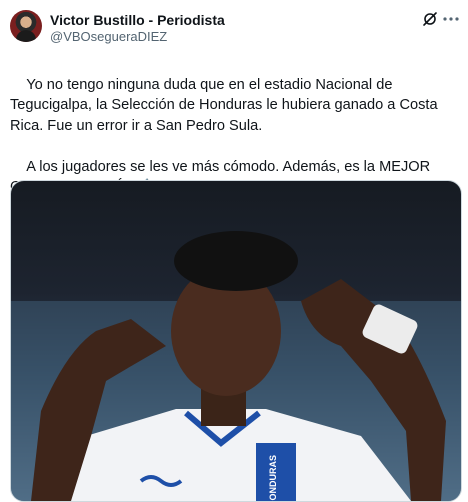 This screenshot has width=468, height=502. What do you see at coordinates (273, 478) in the screenshot?
I see `jersey-text: HONDURAS` at bounding box center [273, 478].